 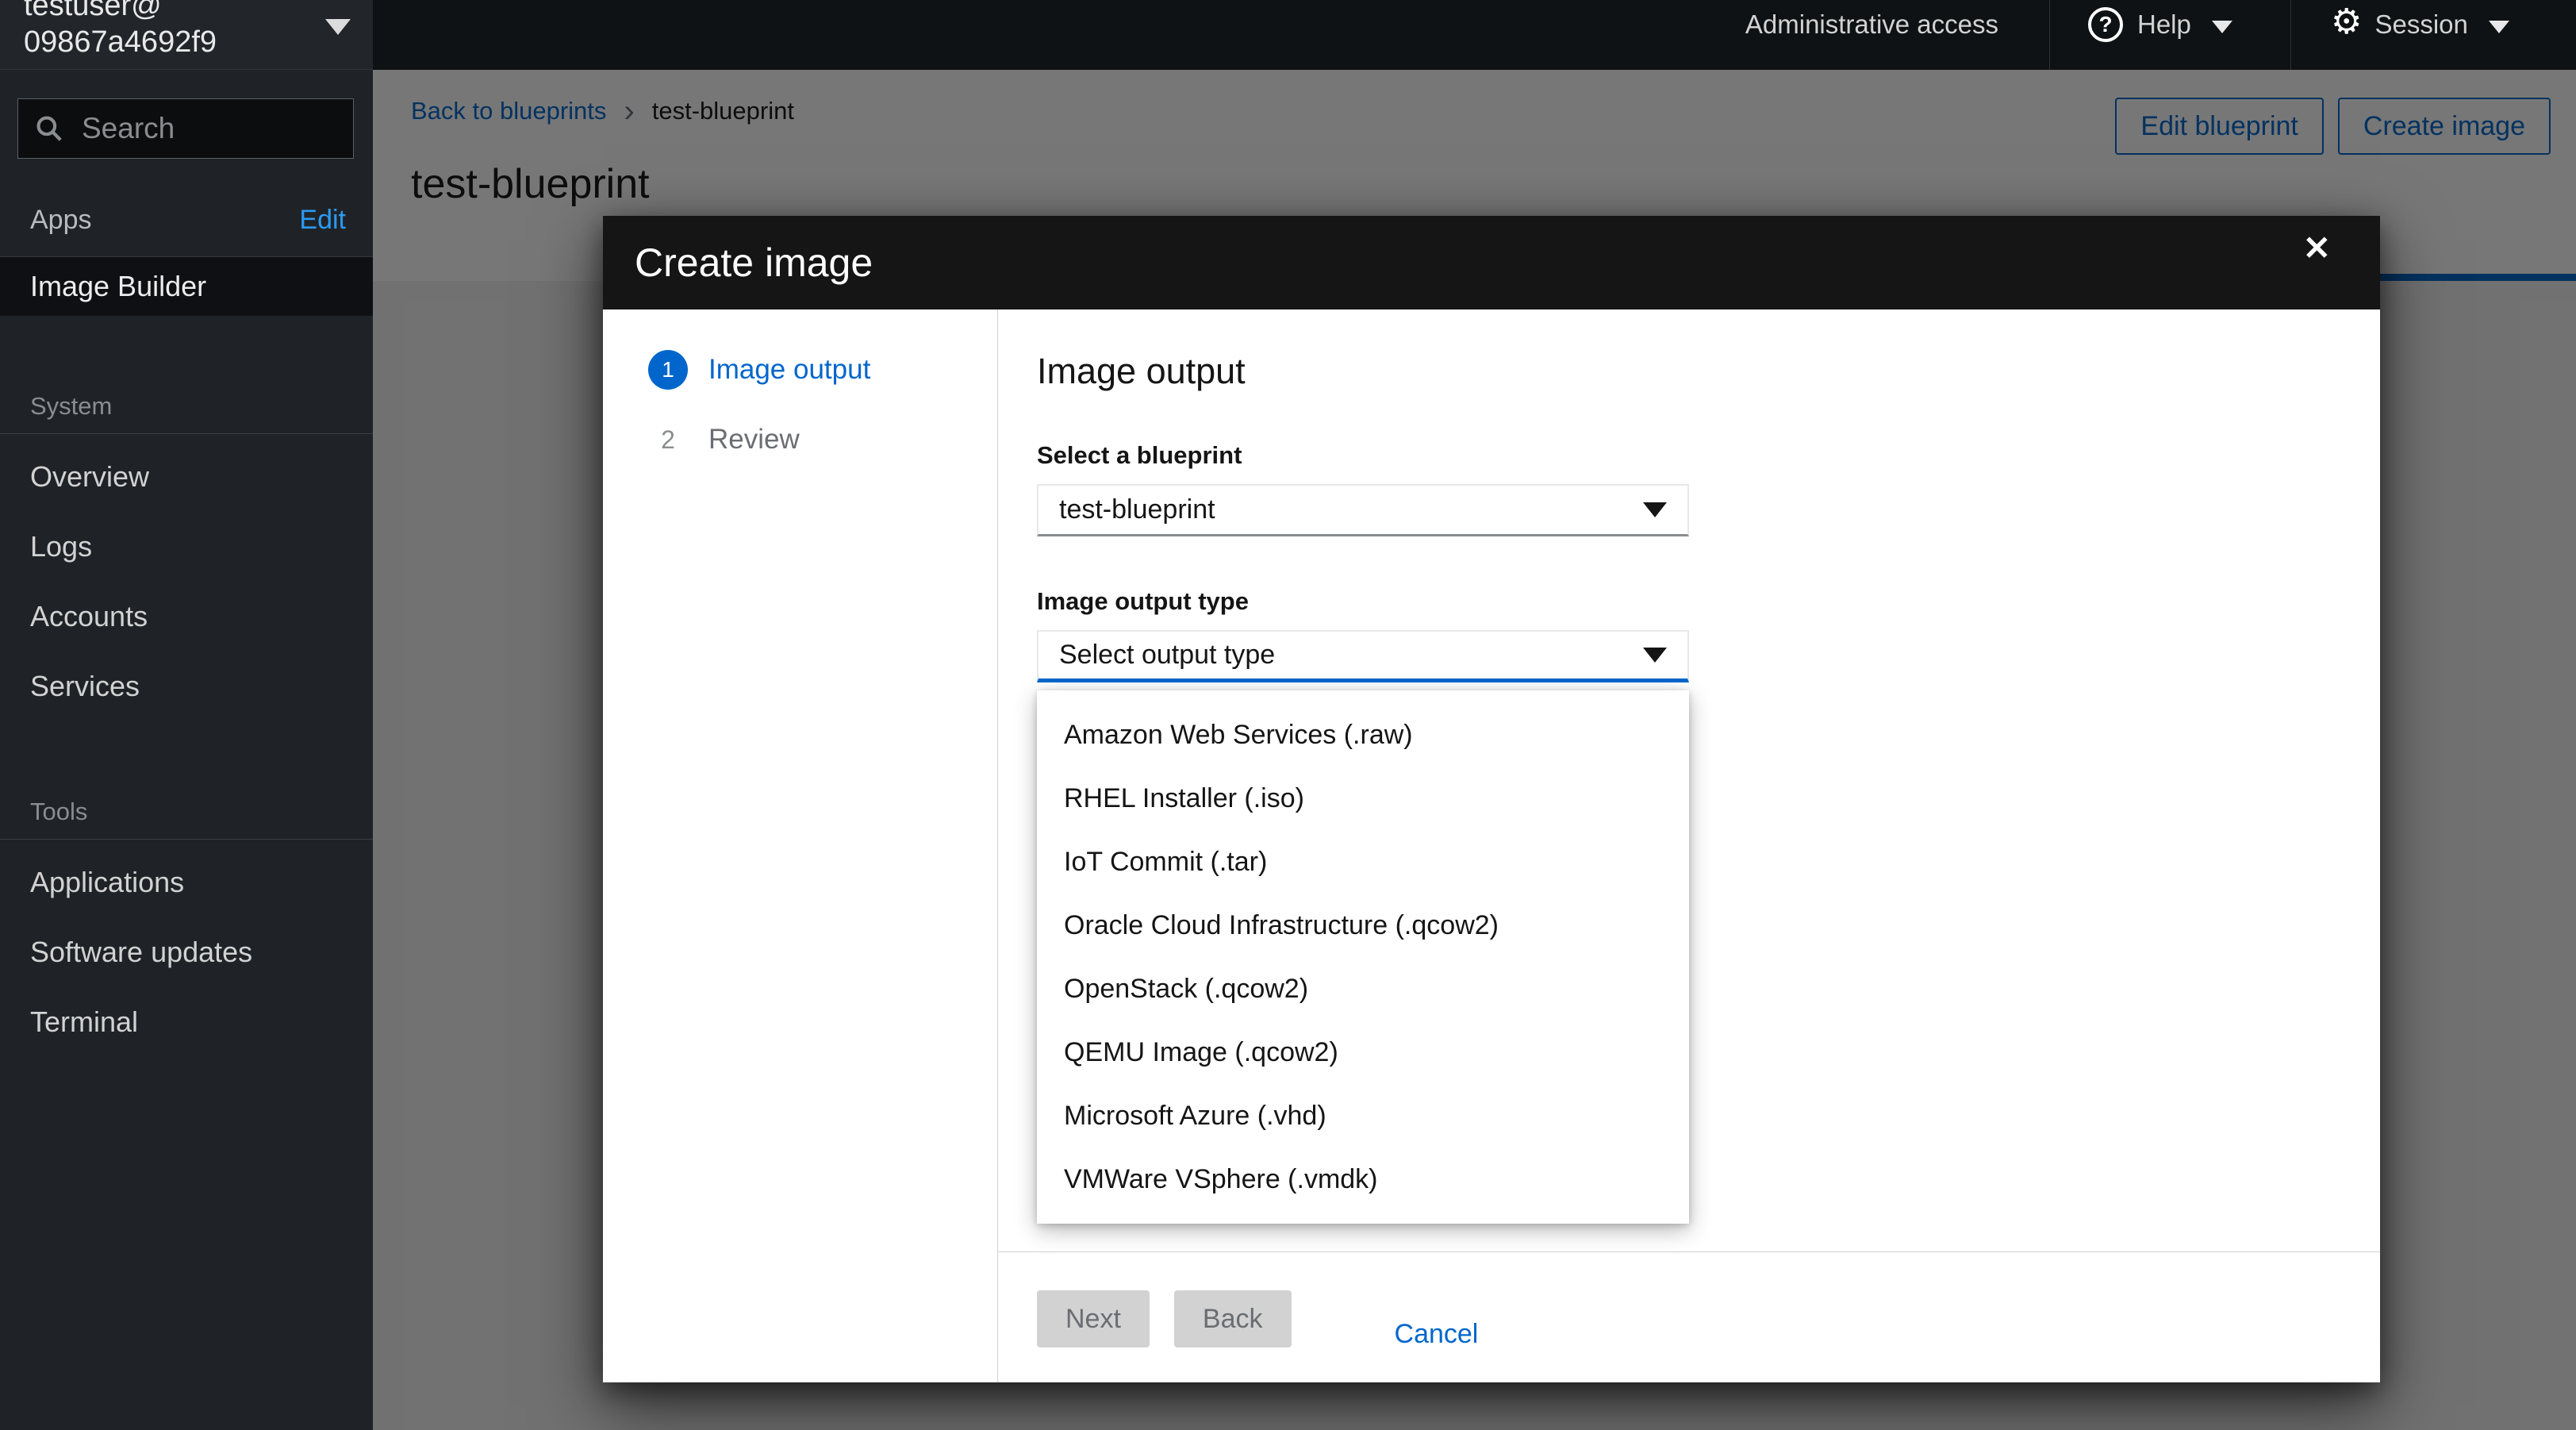 I want to click on cancel-button: Cancel, so click(x=1437, y=1334).